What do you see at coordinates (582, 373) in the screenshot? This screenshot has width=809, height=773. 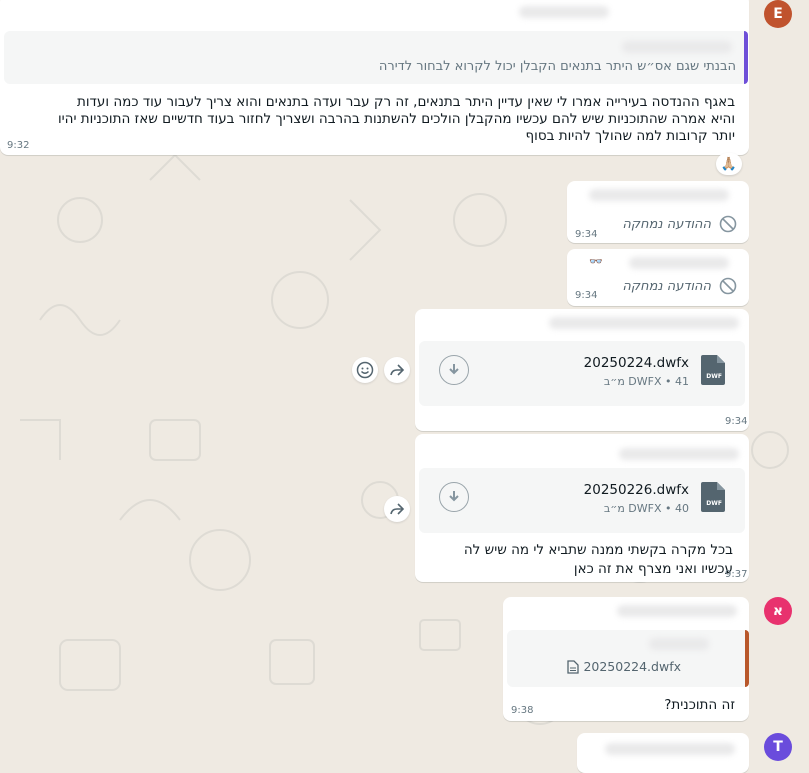 I see `file-attachment: DWF 20250224.dwfx DWFX • 41 מ״ב` at bounding box center [582, 373].